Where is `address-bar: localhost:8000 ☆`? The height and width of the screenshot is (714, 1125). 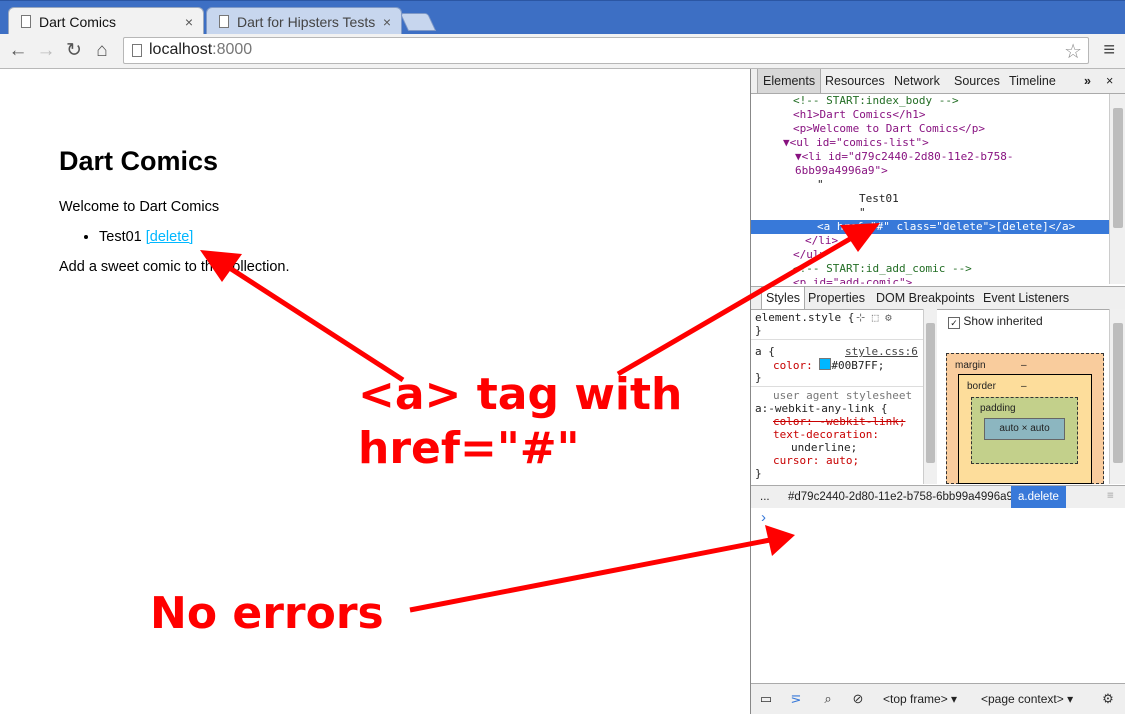 address-bar: localhost:8000 ☆ is located at coordinates (606, 50).